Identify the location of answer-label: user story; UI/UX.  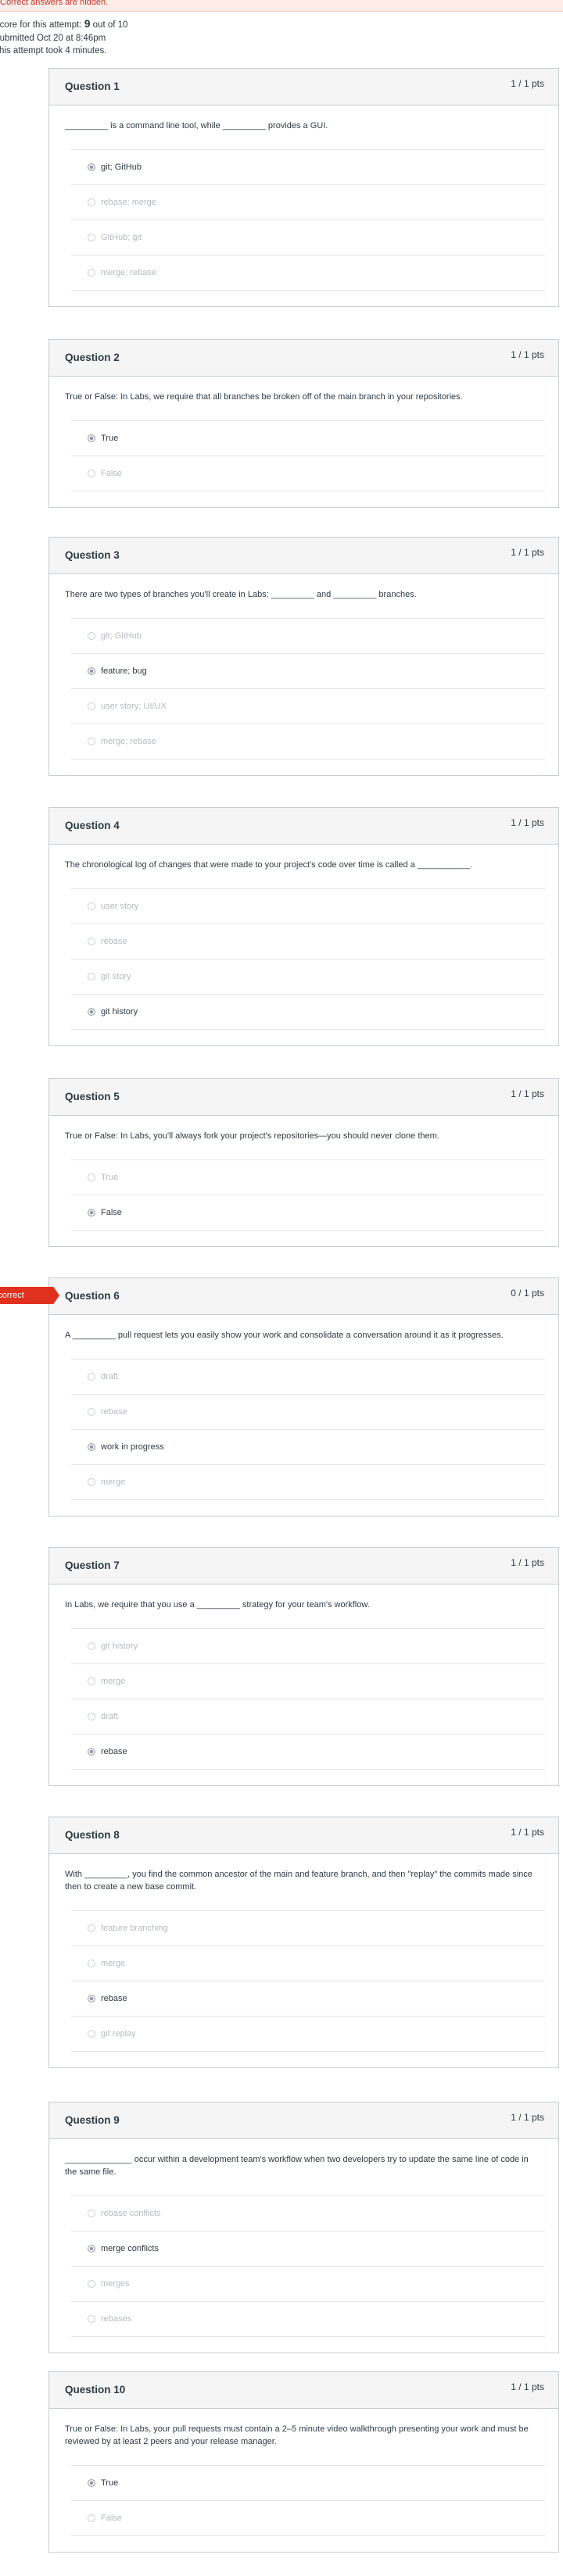
(134, 707).